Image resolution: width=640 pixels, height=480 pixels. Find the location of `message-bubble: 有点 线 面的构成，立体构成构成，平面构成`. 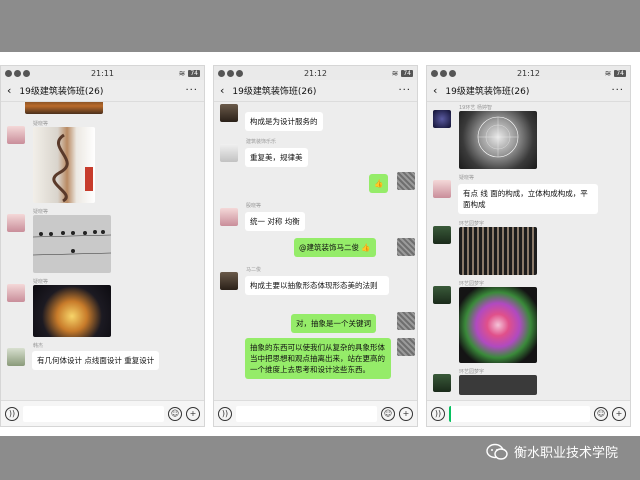

message-bubble: 有点 线 面的构成，立体构成构成，平面构成 is located at coordinates (528, 199).